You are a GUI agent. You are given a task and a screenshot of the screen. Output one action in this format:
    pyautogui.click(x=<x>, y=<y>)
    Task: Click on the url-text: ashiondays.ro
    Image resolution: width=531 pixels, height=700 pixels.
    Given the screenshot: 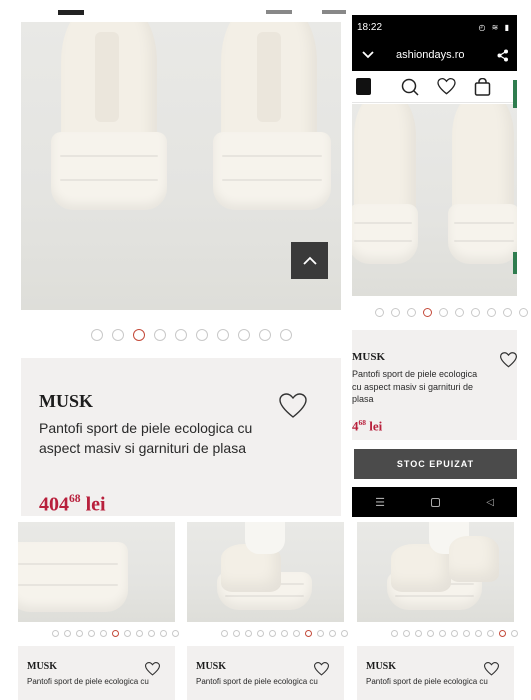 What is the action you would take?
    pyautogui.click(x=430, y=55)
    